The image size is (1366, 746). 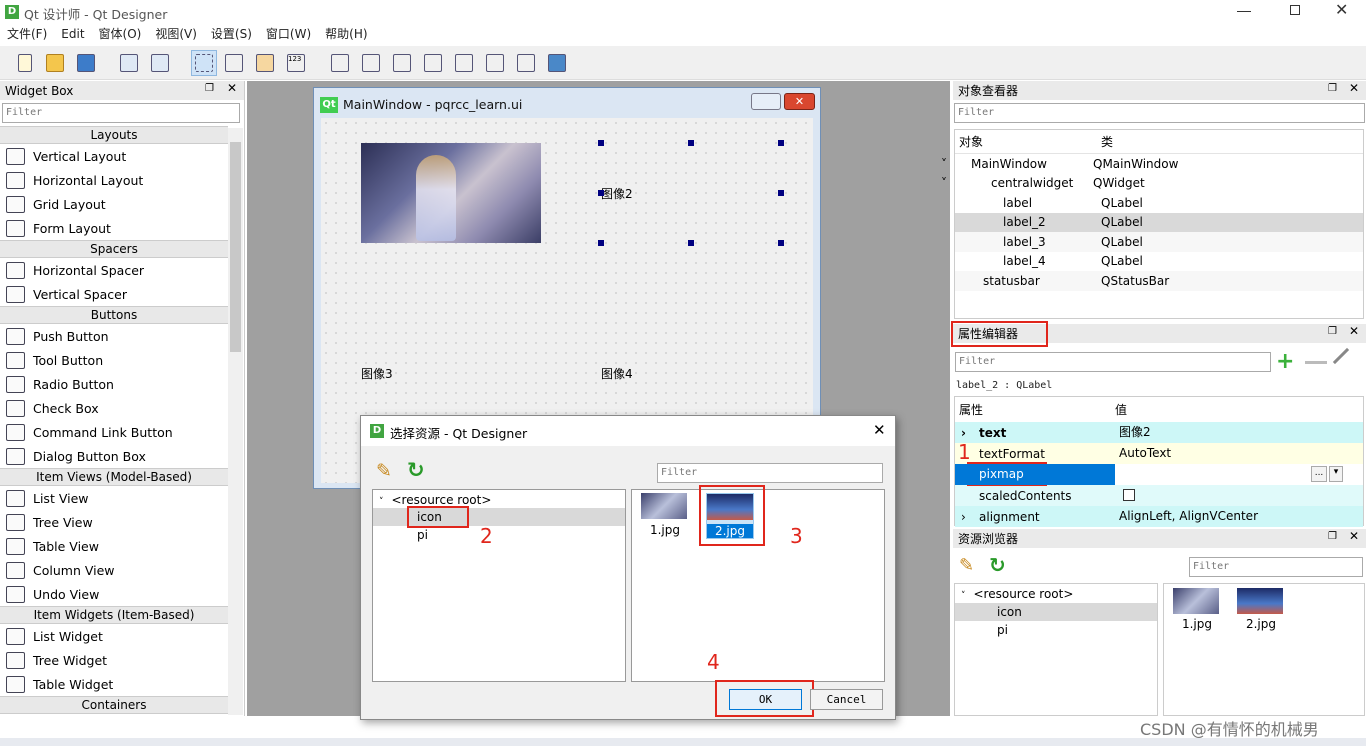 What do you see at coordinates (1159, 222) in the screenshot?
I see `object-tree-row: label_2 QLabel` at bounding box center [1159, 222].